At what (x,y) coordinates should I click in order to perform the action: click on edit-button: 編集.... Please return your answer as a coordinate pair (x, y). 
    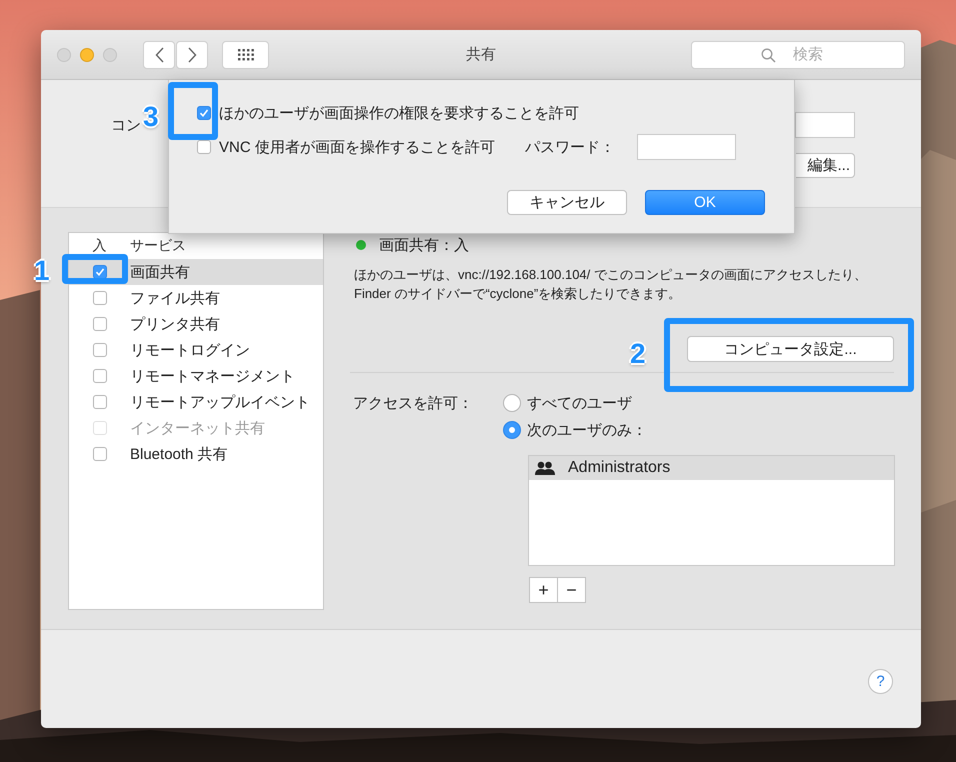
    Looking at the image, I should click on (825, 165).